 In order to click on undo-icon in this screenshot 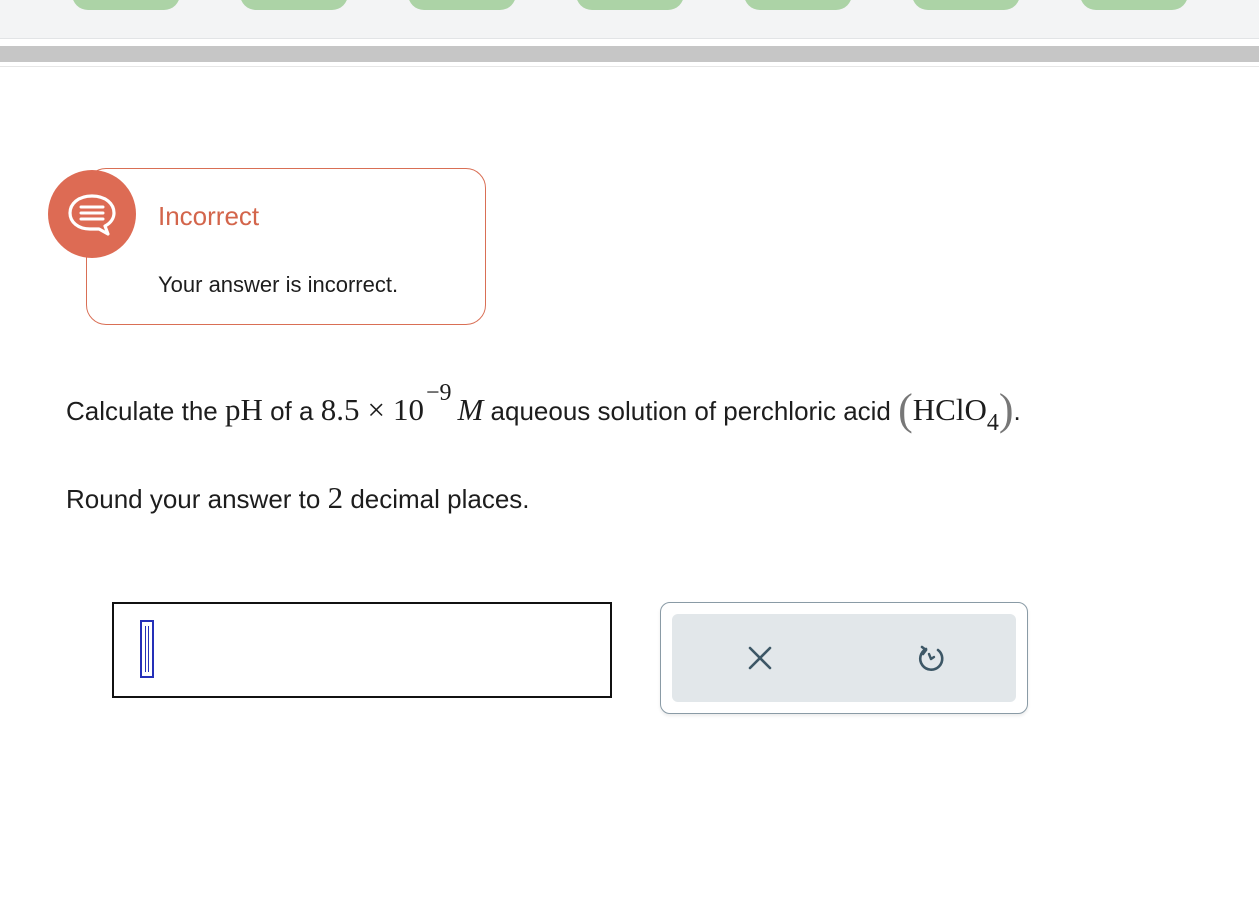, I will do `click(931, 658)`.